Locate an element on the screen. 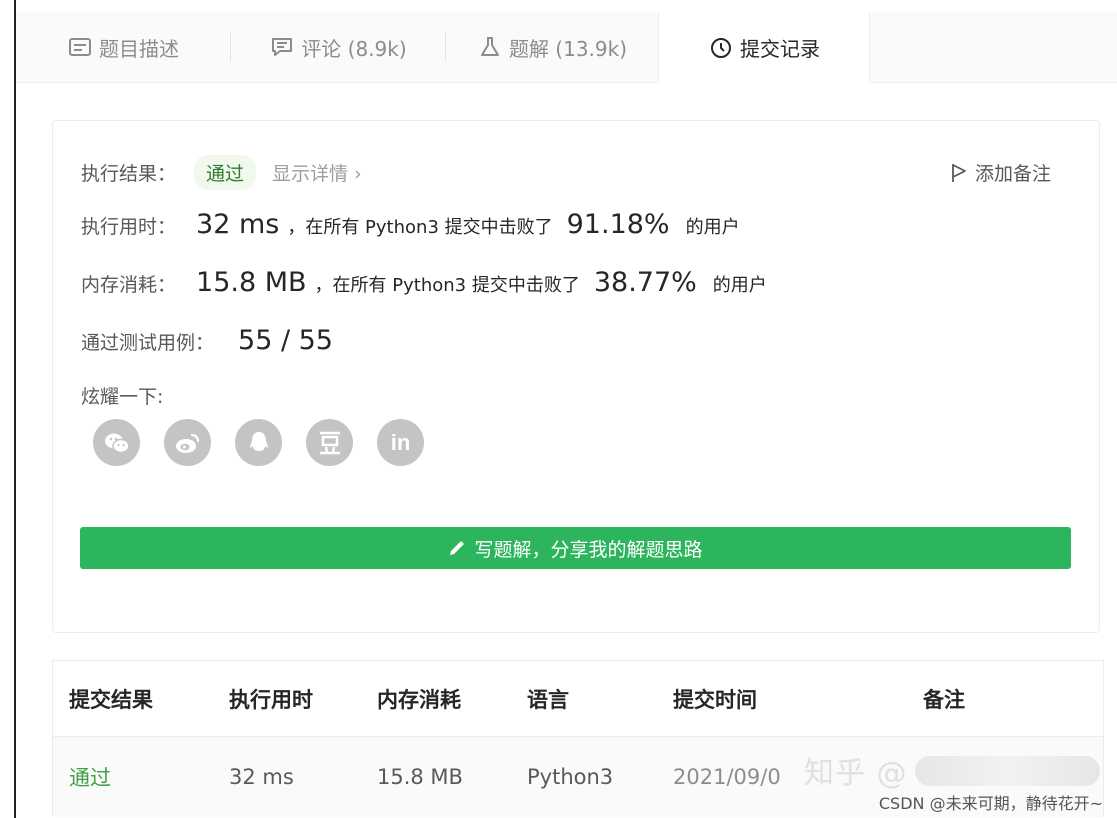 Image resolution: width=1117 pixels, height=818 pixels. header-runtime: 执行用时 is located at coordinates (271, 699).